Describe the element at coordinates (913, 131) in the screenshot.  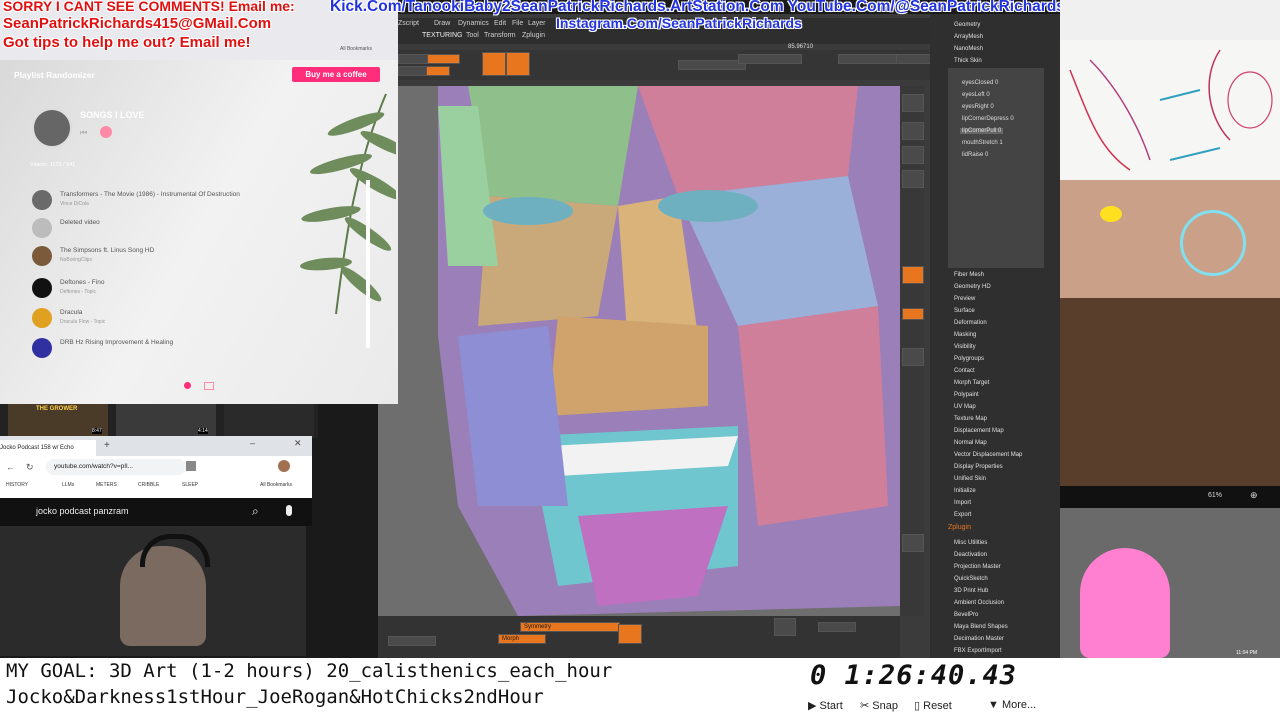
I see `scroll-button` at that location.